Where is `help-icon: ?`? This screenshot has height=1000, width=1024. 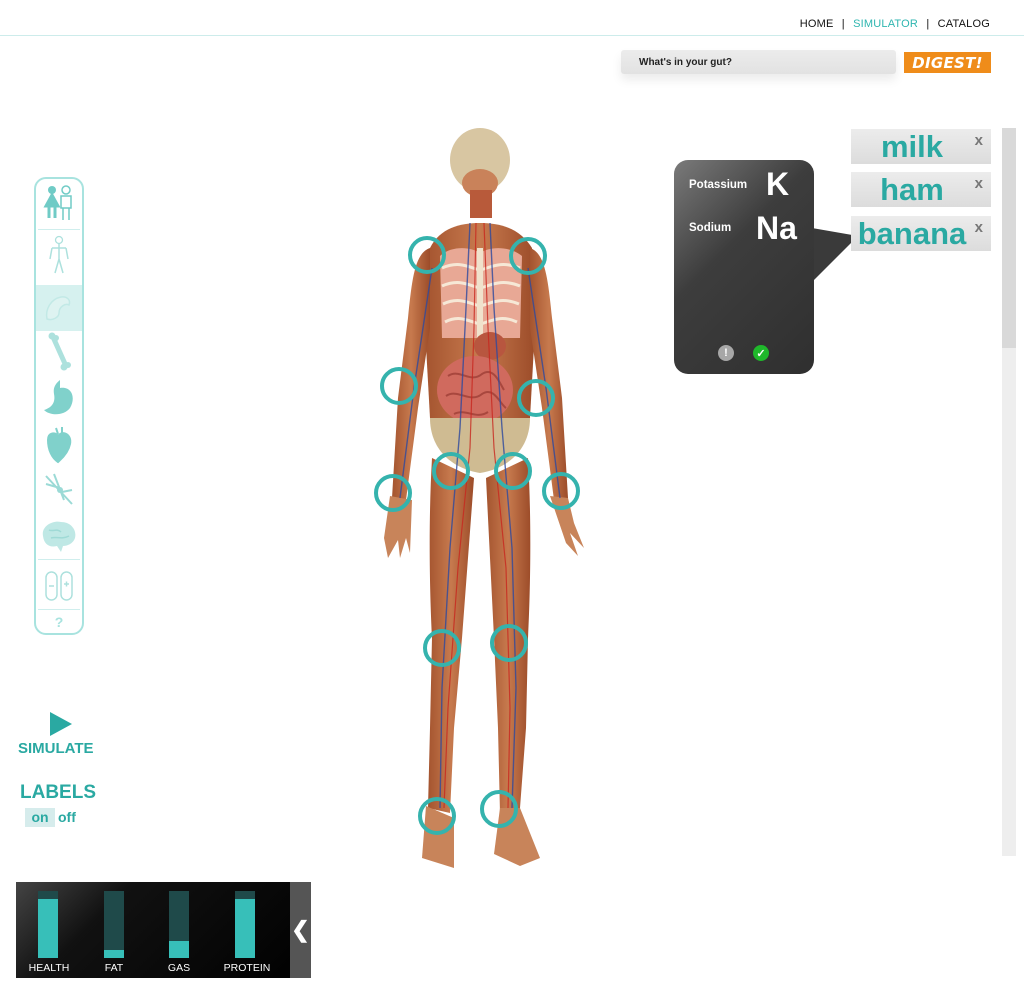 help-icon: ? is located at coordinates (59, 622).